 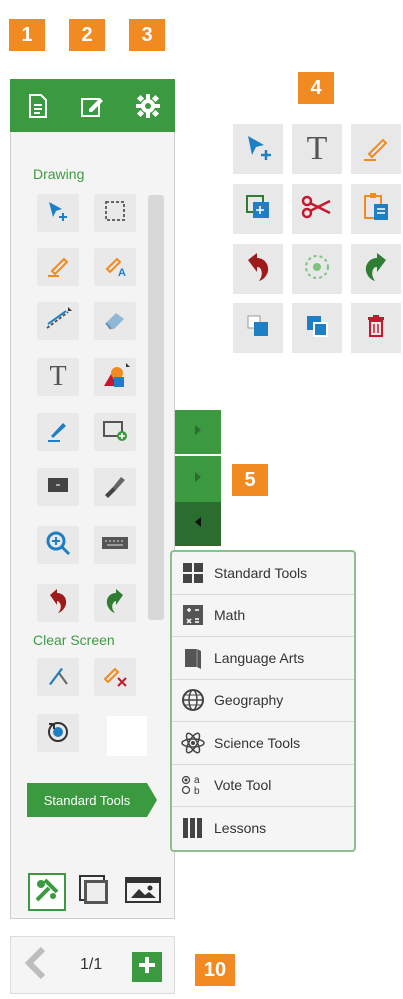 What do you see at coordinates (115, 321) in the screenshot?
I see `eraser-button` at bounding box center [115, 321].